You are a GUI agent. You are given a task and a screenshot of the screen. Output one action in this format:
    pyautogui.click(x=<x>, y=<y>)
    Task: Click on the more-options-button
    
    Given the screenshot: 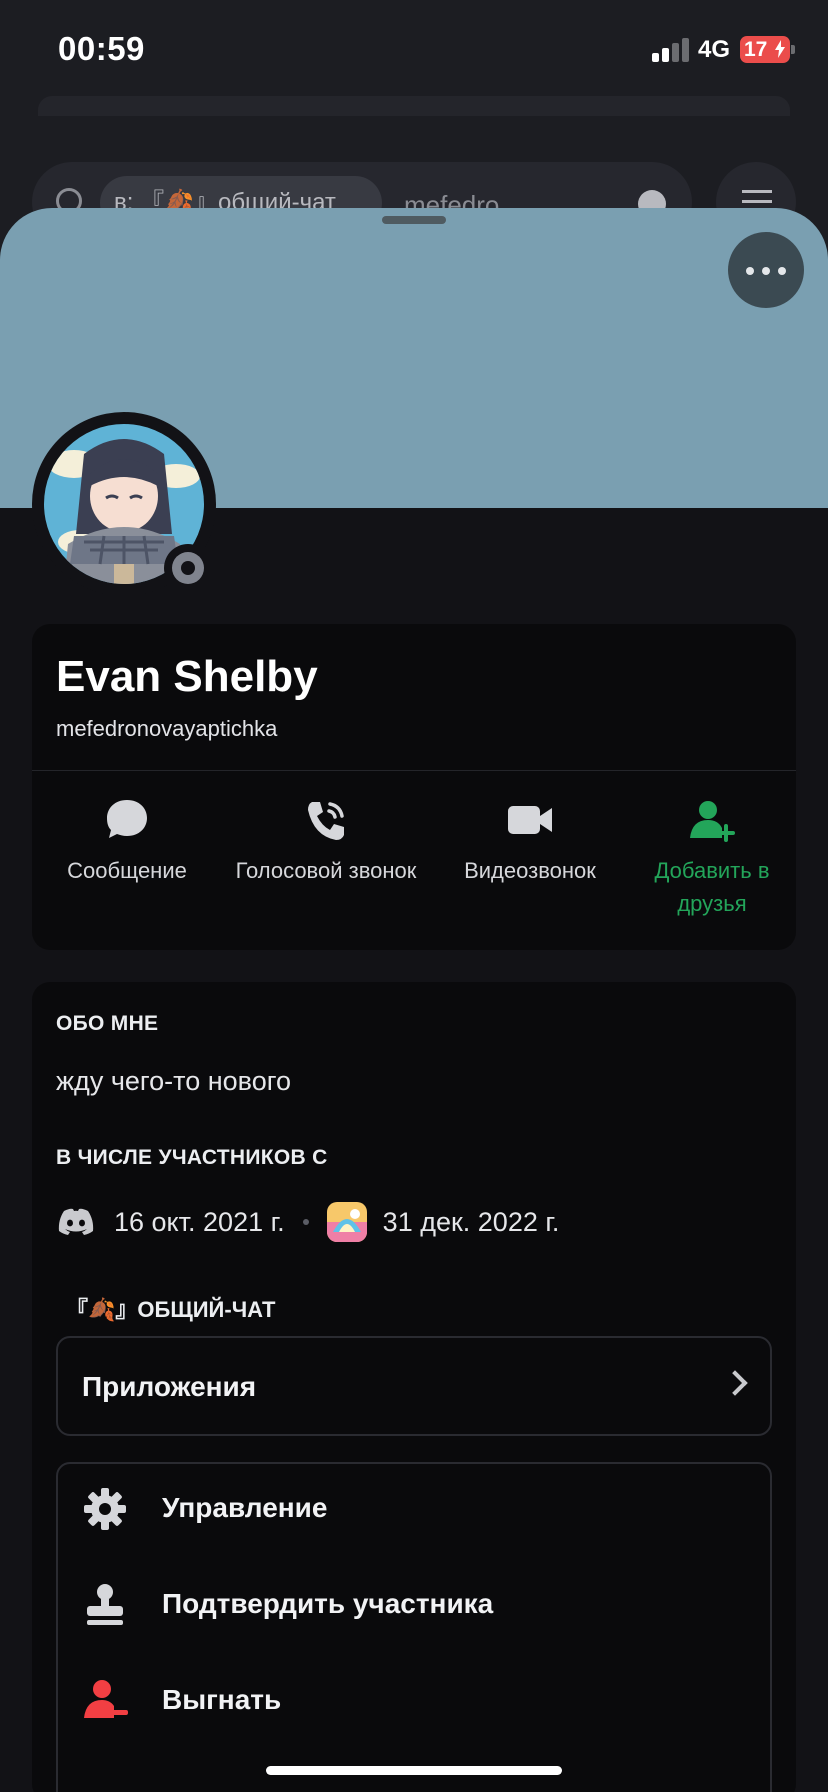 What is the action you would take?
    pyautogui.click(x=766, y=270)
    